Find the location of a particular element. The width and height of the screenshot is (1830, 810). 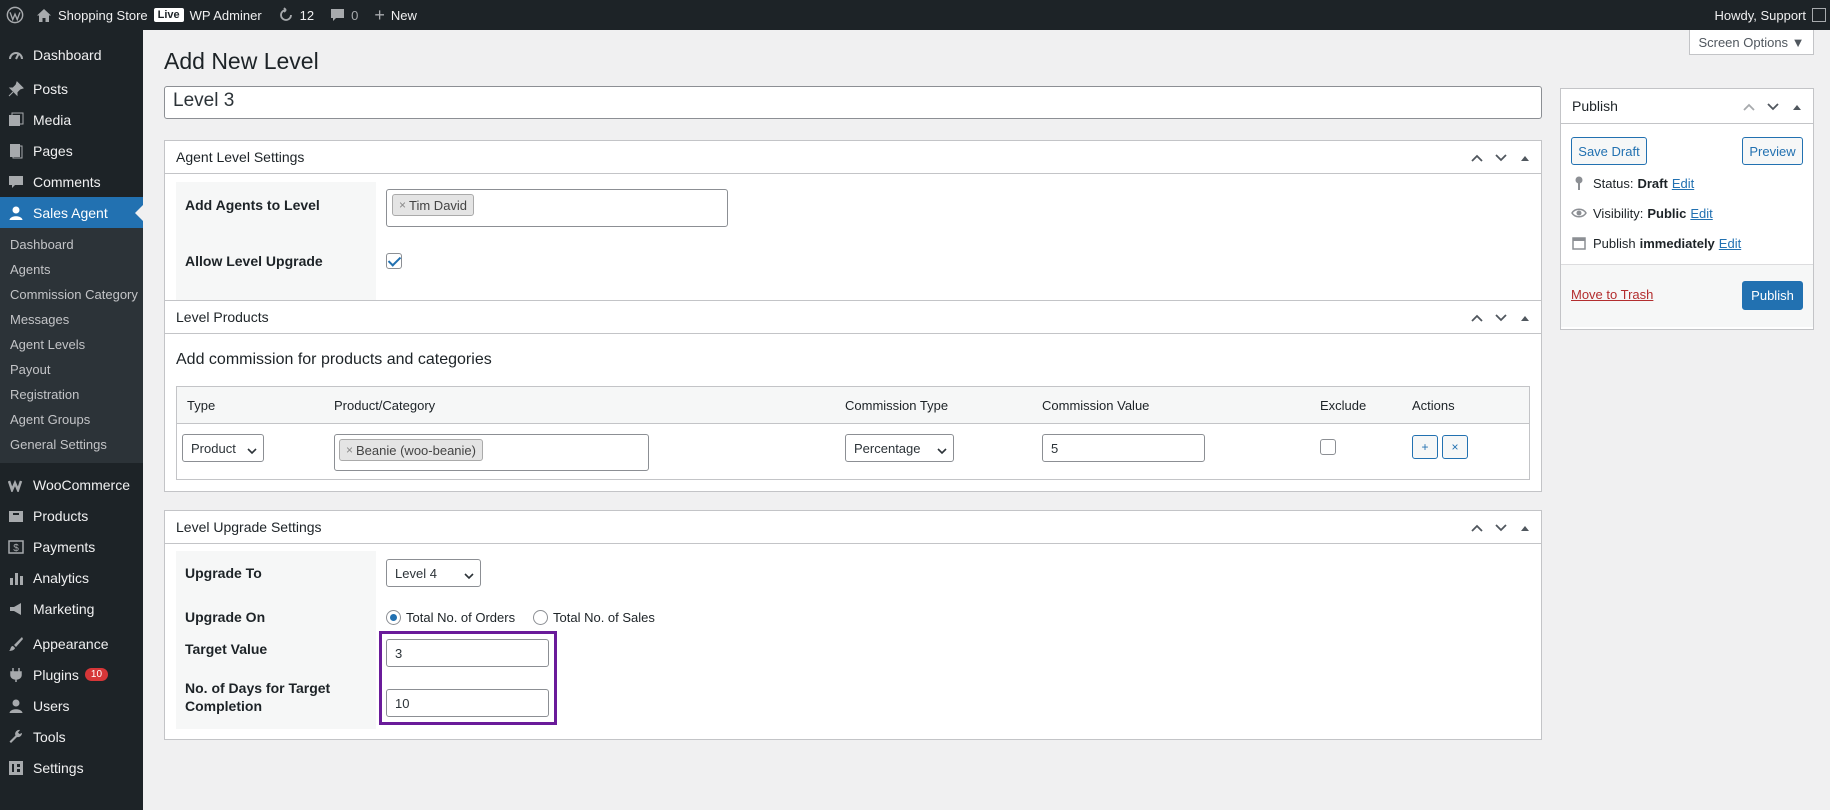

menu-tools: Tools is located at coordinates (71, 736).